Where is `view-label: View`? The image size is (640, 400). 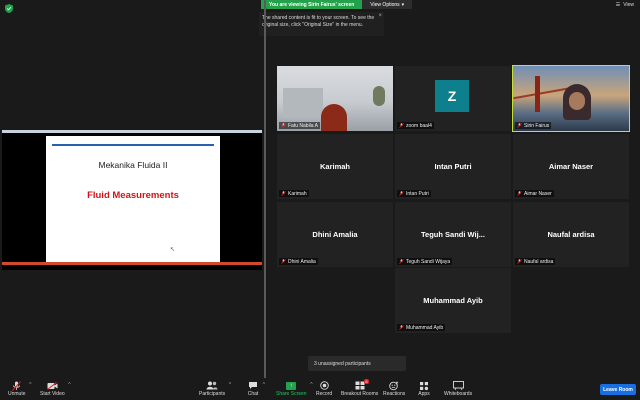 view-label: View is located at coordinates (628, 5).